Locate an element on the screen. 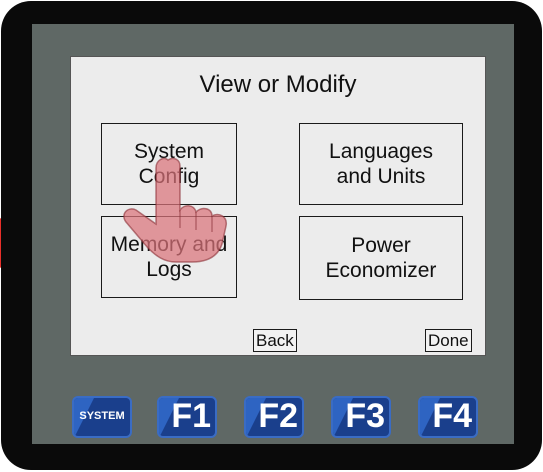  back-button: Back is located at coordinates (275, 340).